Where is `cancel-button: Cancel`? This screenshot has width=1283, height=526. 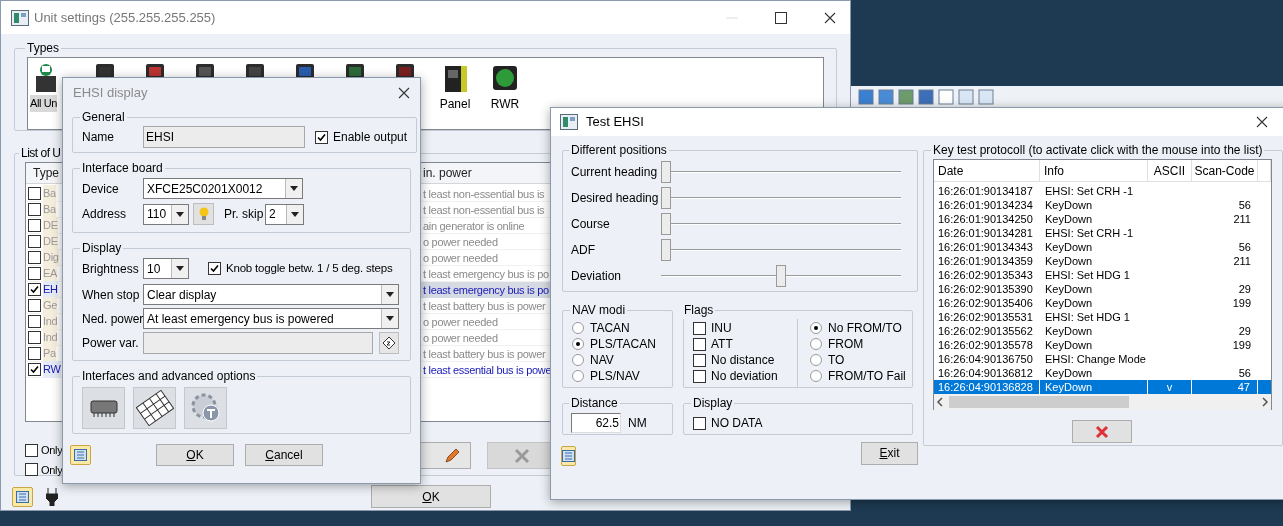 cancel-button: Cancel is located at coordinates (284, 455).